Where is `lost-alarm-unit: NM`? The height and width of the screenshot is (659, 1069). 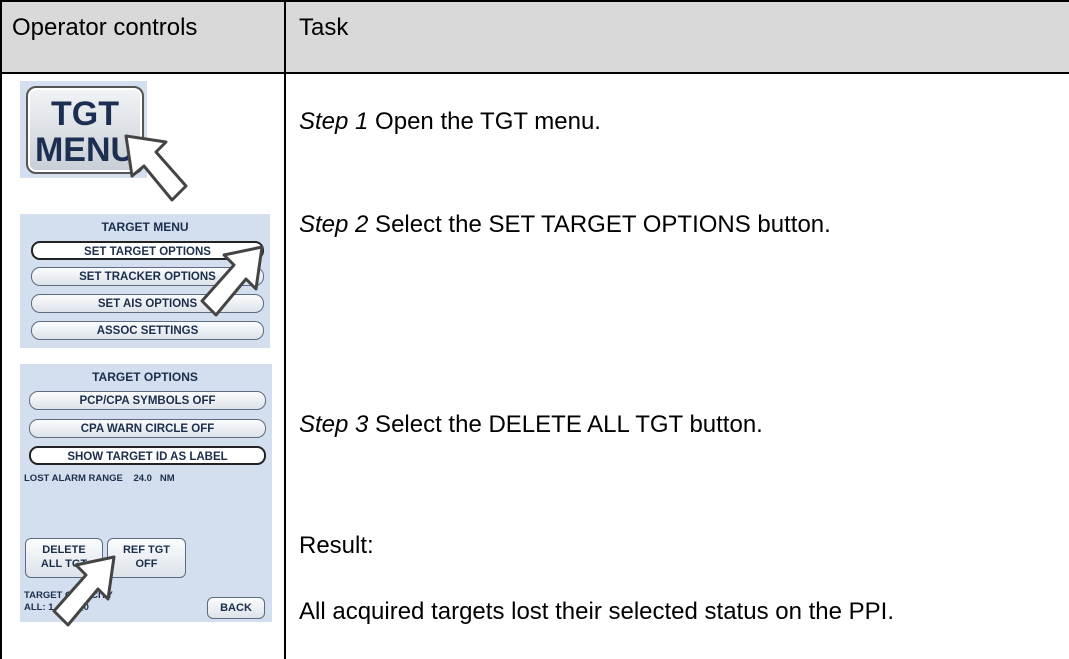 lost-alarm-unit: NM is located at coordinates (167, 478).